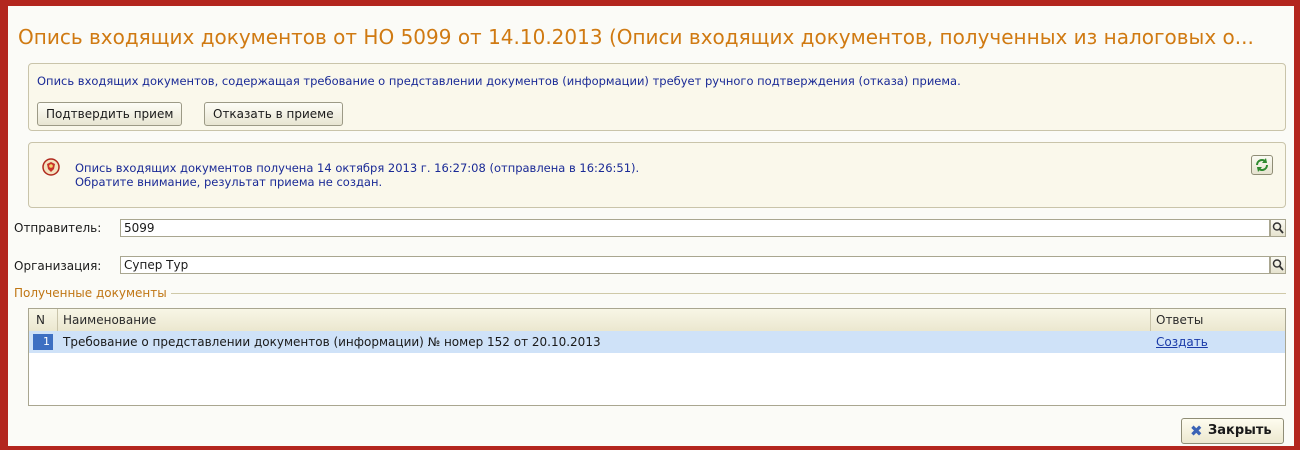  I want to click on organization-label: Организация:, so click(58, 266).